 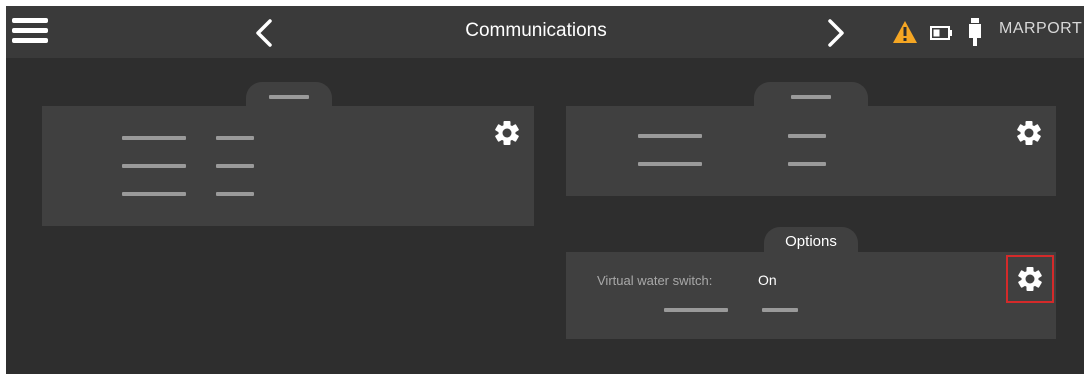 I want to click on virtual-water-switch-label: Virtual water switch:, so click(x=655, y=280).